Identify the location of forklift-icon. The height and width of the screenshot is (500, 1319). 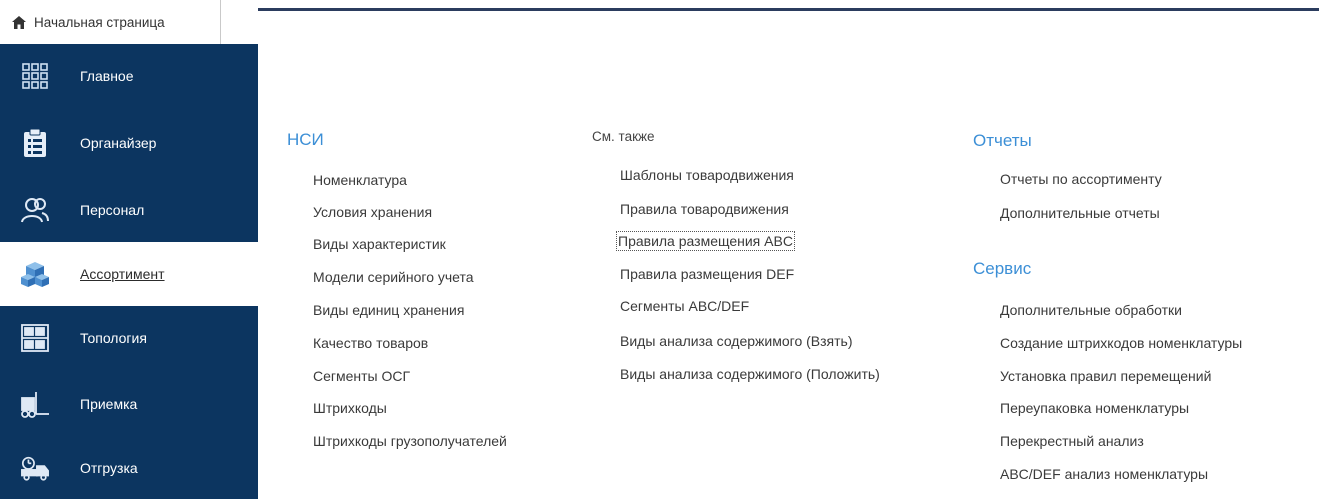
(35, 404).